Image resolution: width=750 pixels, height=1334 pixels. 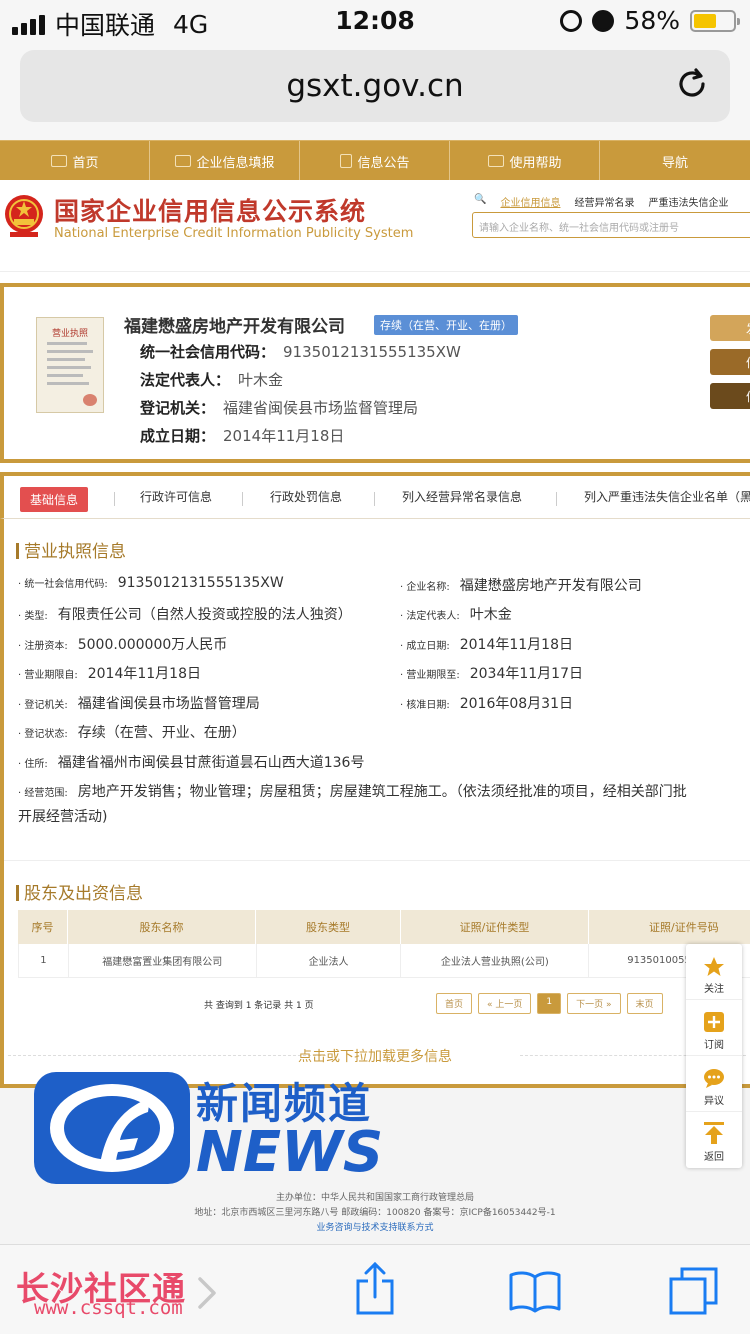 I want to click on cell: 福建懋富置业集团有限公司, so click(x=163, y=960).